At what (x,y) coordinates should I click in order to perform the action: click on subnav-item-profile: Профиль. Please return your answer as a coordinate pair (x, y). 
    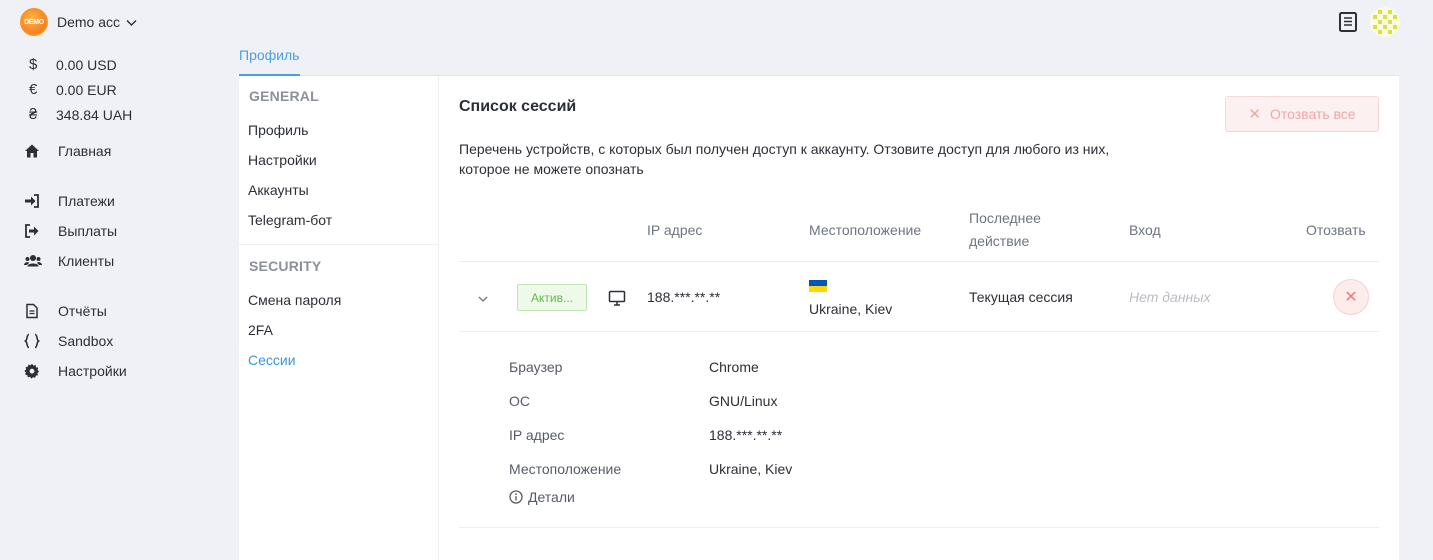
    Looking at the image, I should click on (278, 130).